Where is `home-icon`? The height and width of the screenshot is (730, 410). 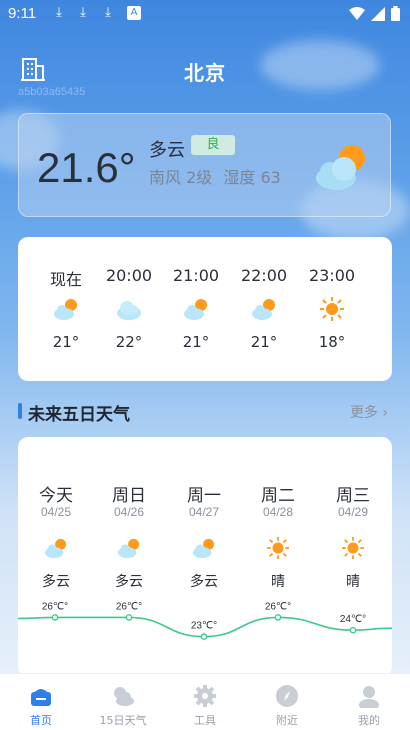 home-icon is located at coordinates (41, 697).